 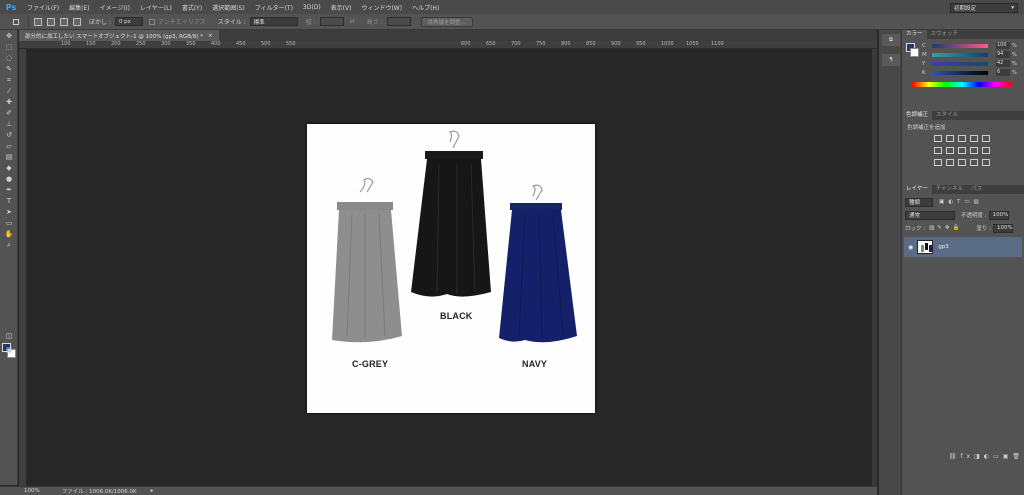 I want to click on ruler-tick: 1000, so click(x=667, y=44).